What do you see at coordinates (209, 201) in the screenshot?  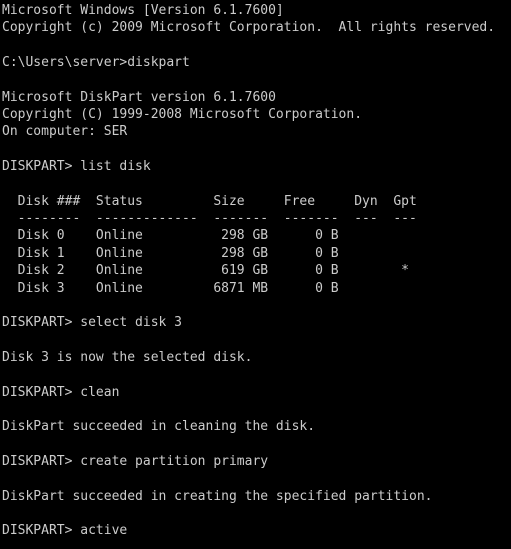 I see `disk-table-header: Disk ### Status Size Free Dyn Gpt` at bounding box center [209, 201].